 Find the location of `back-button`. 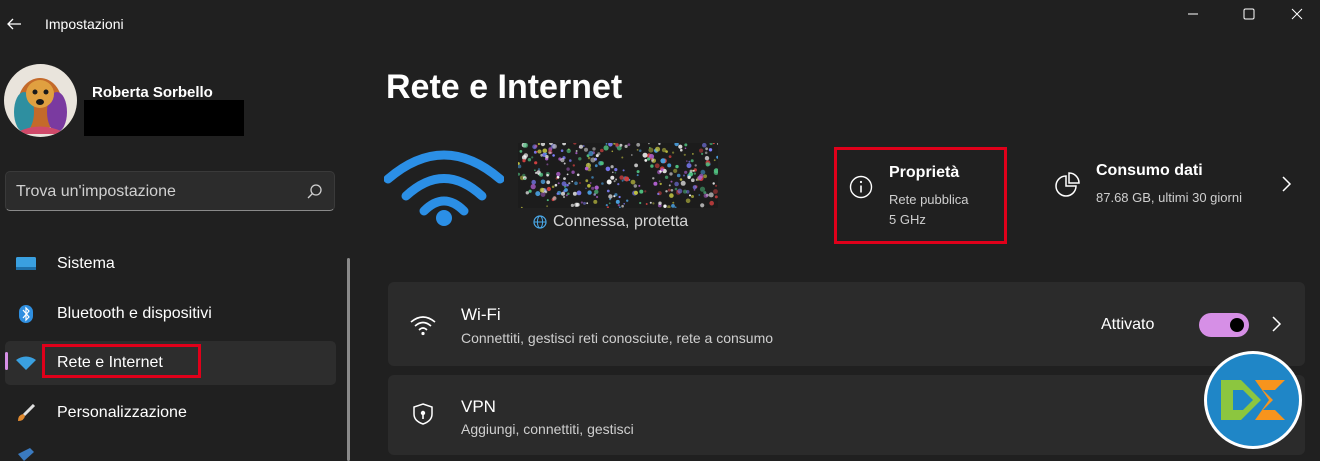

back-button is located at coordinates (14, 24).